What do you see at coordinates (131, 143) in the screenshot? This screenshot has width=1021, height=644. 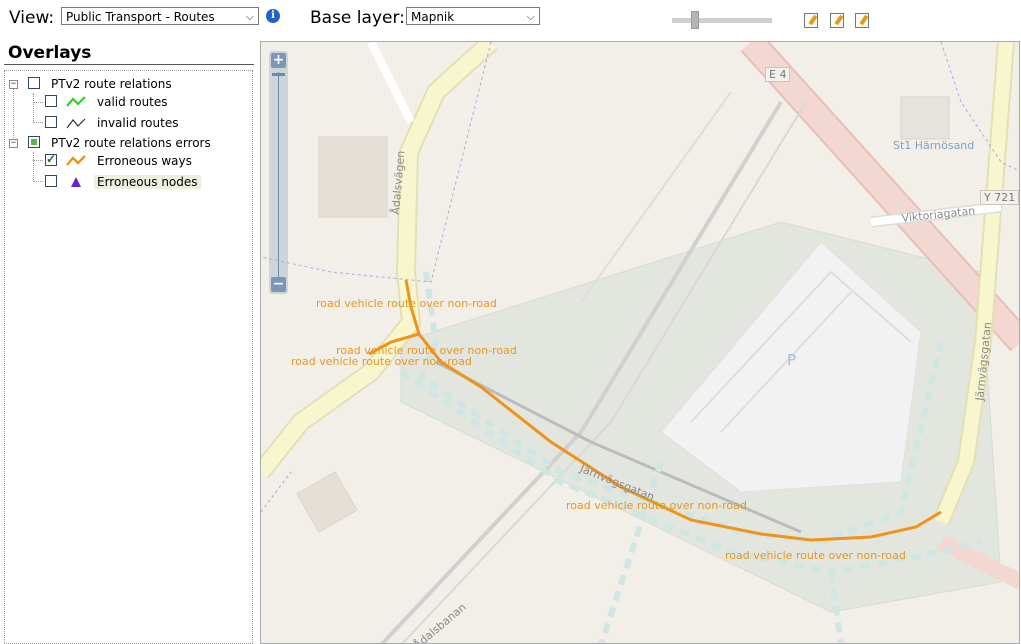 I see `group-2-label: PTv2 route relations errors` at bounding box center [131, 143].